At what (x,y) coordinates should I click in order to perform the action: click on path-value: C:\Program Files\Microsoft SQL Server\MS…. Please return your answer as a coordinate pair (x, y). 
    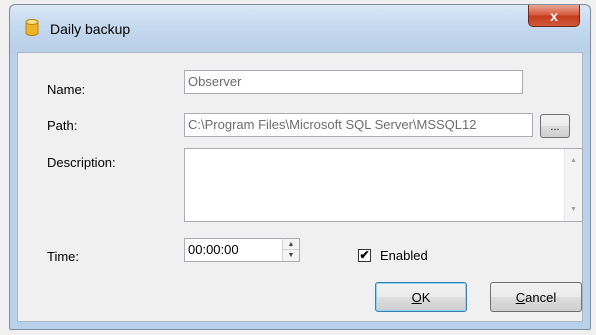
    Looking at the image, I should click on (332, 124).